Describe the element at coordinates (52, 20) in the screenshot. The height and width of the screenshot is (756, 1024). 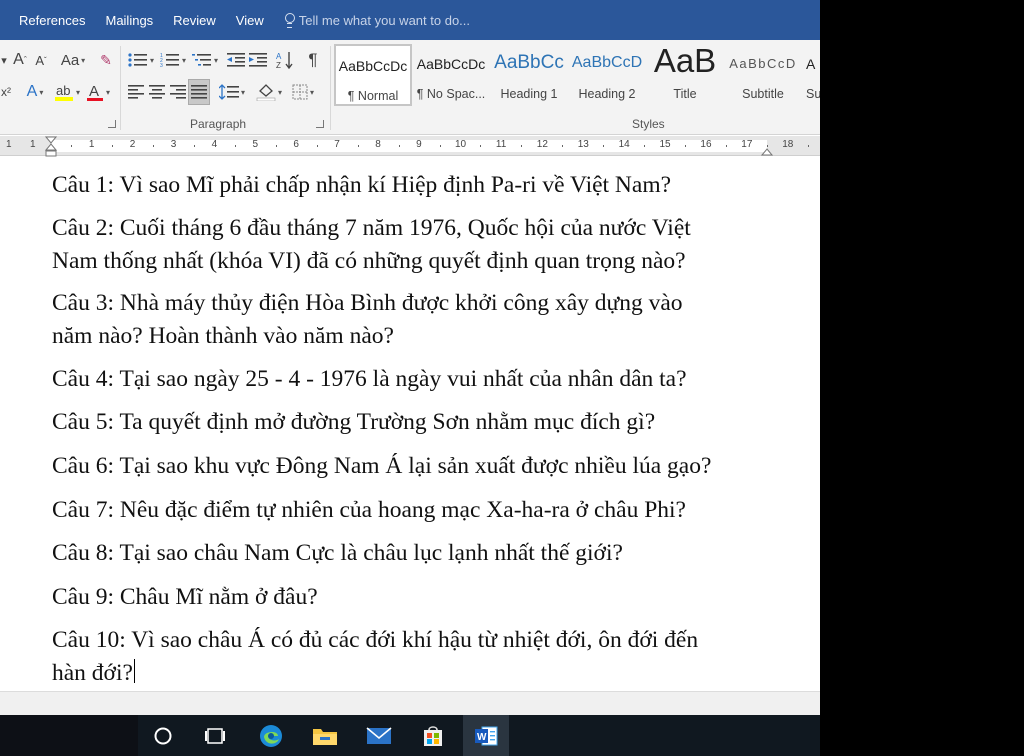
I see `tab-references: References` at that location.